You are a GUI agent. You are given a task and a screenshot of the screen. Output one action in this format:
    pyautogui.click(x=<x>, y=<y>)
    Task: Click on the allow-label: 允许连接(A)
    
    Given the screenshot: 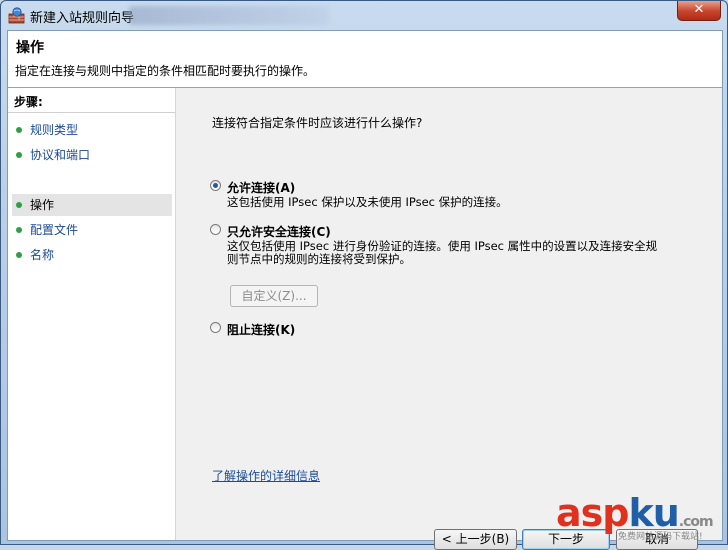 What is the action you would take?
    pyautogui.click(x=261, y=188)
    